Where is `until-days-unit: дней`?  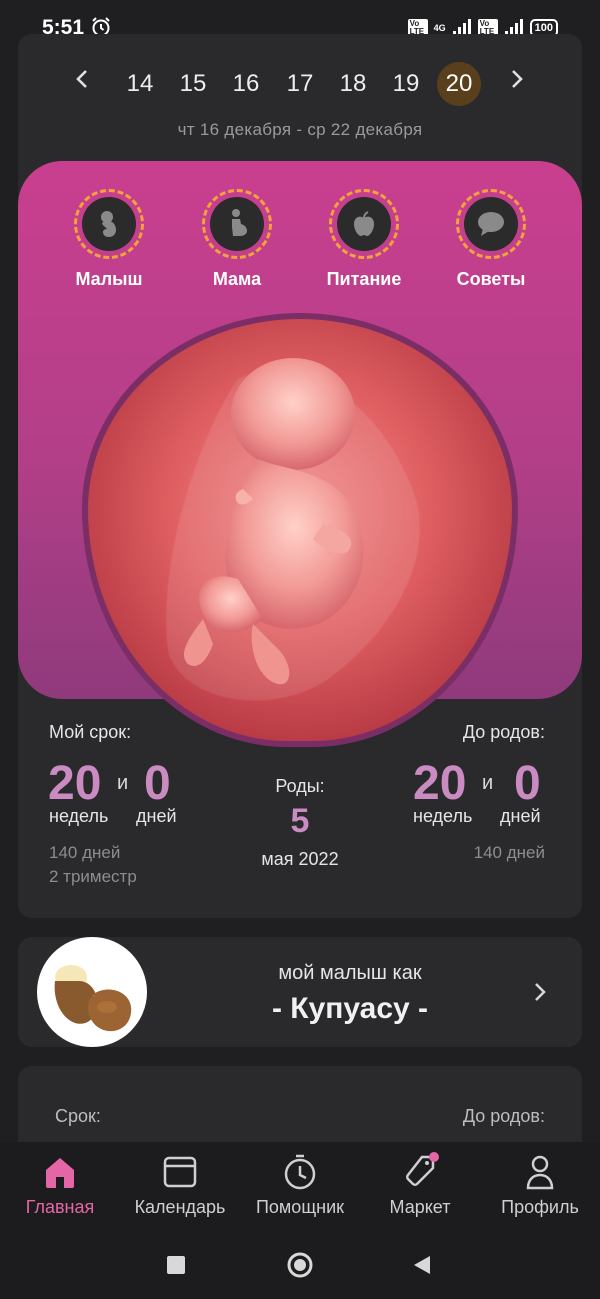 until-days-unit: дней is located at coordinates (520, 816).